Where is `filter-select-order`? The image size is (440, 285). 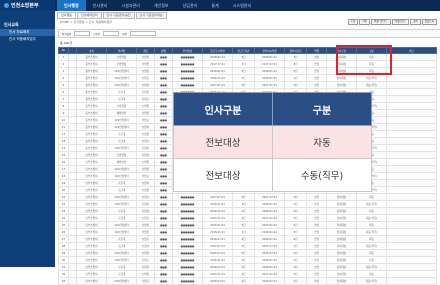 filter-select-order is located at coordinates (82, 33).